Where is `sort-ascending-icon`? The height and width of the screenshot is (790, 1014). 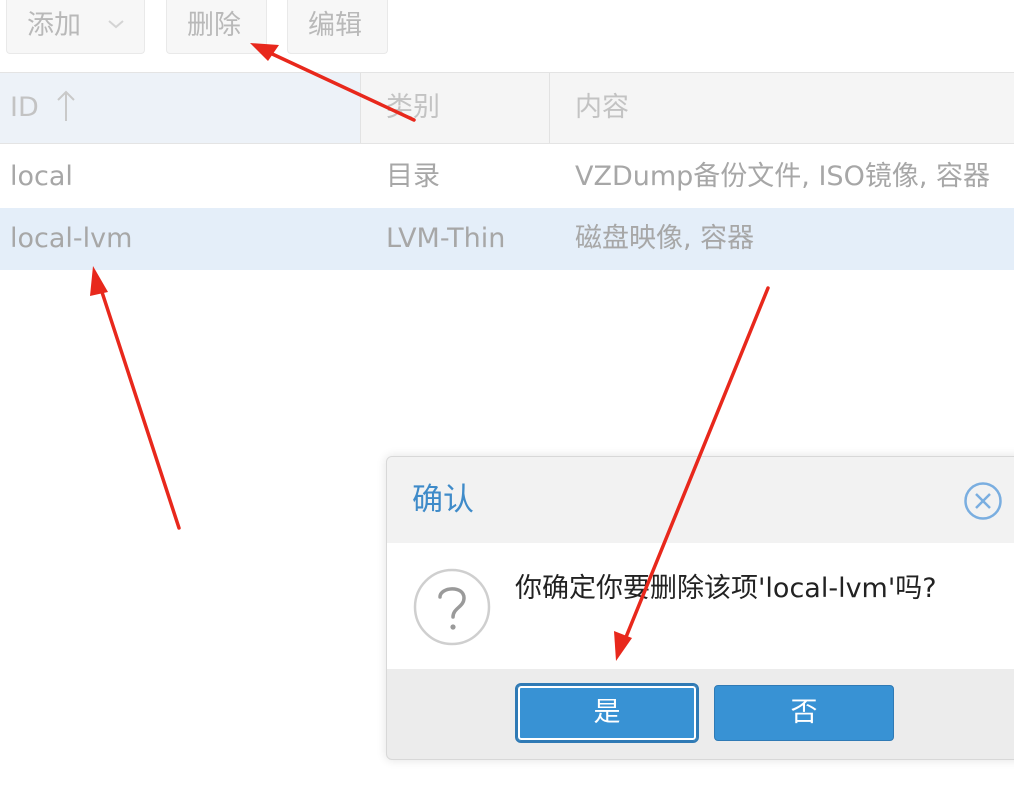 sort-ascending-icon is located at coordinates (66, 105).